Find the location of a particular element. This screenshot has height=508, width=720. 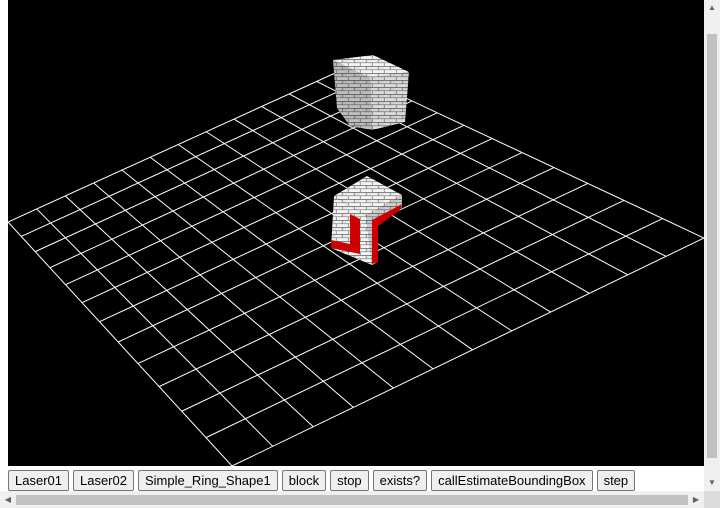

callestimateboundingbox-button: callEstimateBoundingBox is located at coordinates (512, 480).